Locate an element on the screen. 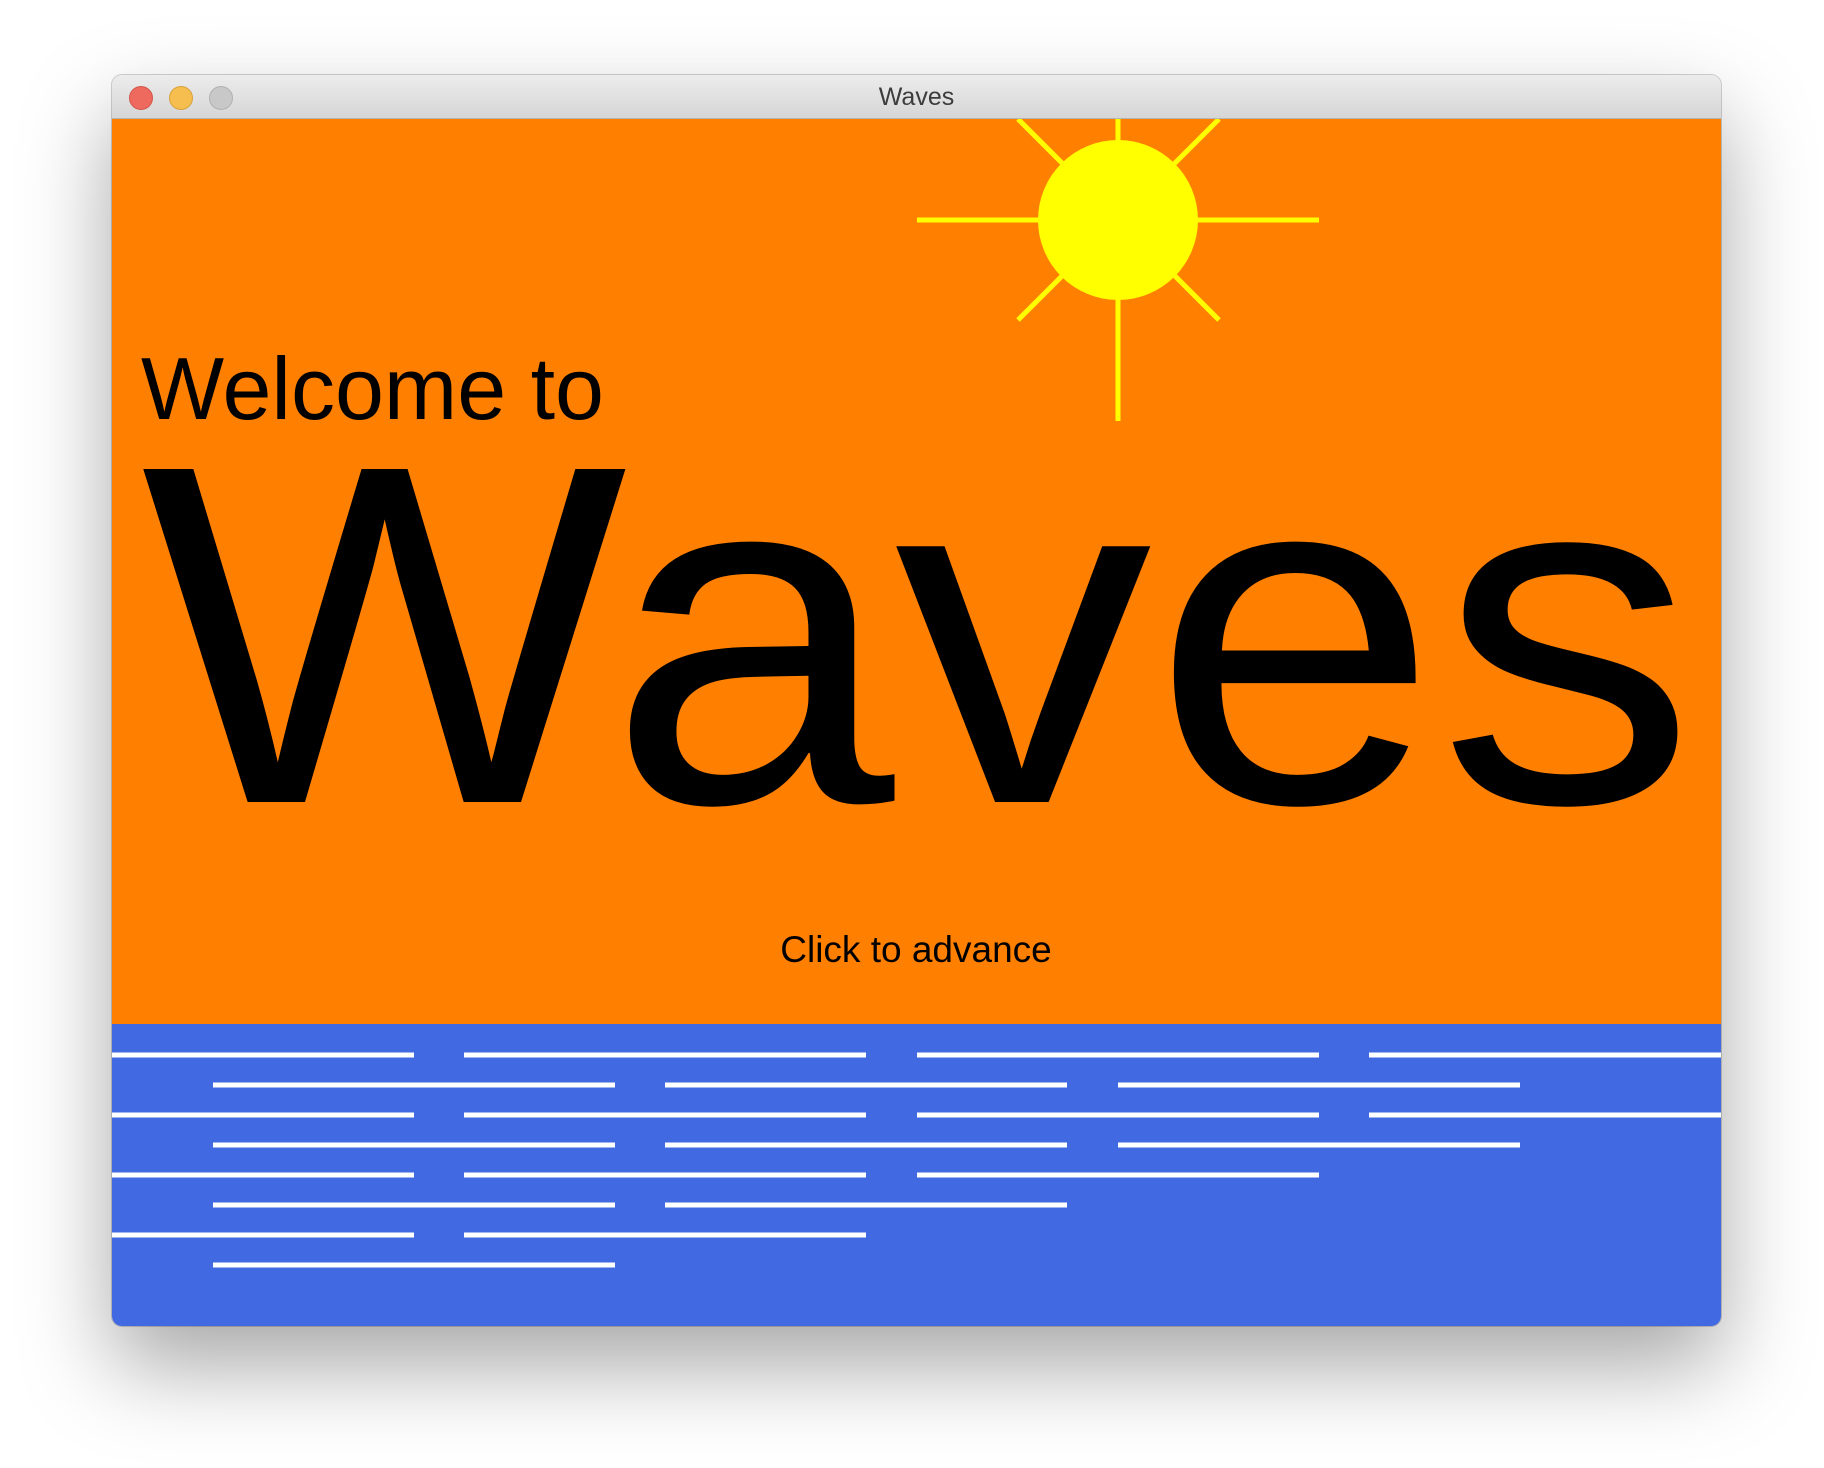 This screenshot has width=1824, height=1468. title-bar: Waves is located at coordinates (916, 97).